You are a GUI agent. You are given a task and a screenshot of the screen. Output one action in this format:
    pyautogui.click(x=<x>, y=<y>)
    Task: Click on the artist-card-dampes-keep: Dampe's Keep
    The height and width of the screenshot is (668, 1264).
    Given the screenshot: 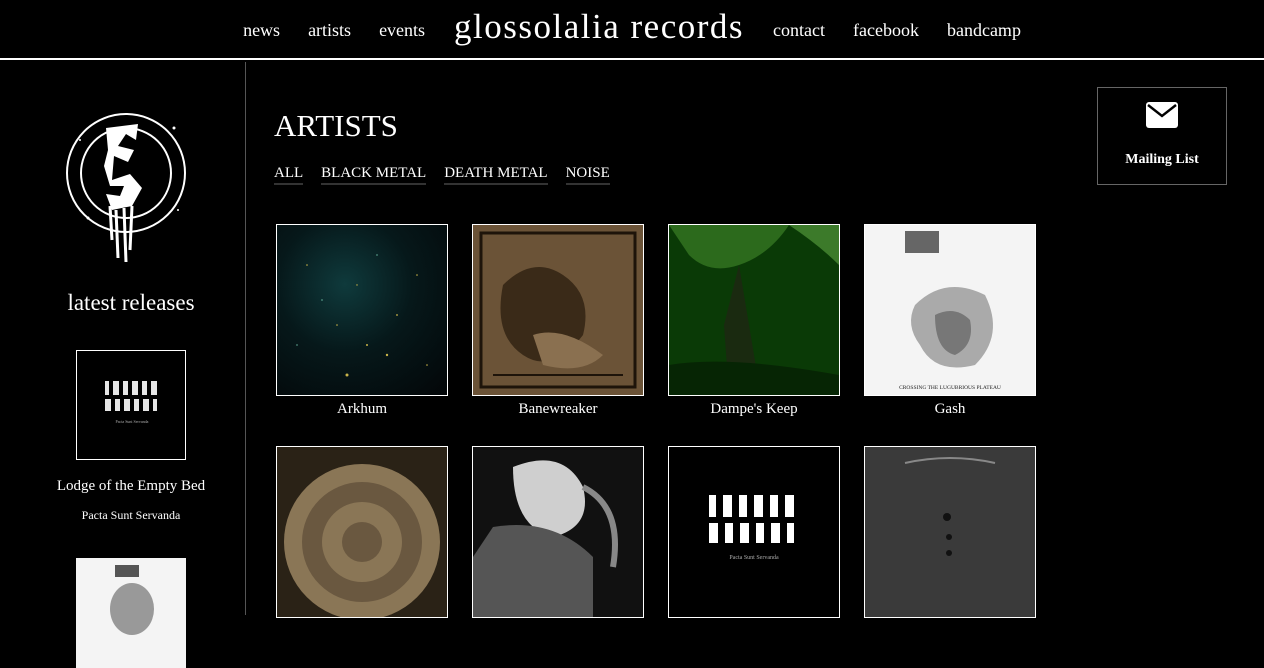 What is the action you would take?
    pyautogui.click(x=754, y=321)
    